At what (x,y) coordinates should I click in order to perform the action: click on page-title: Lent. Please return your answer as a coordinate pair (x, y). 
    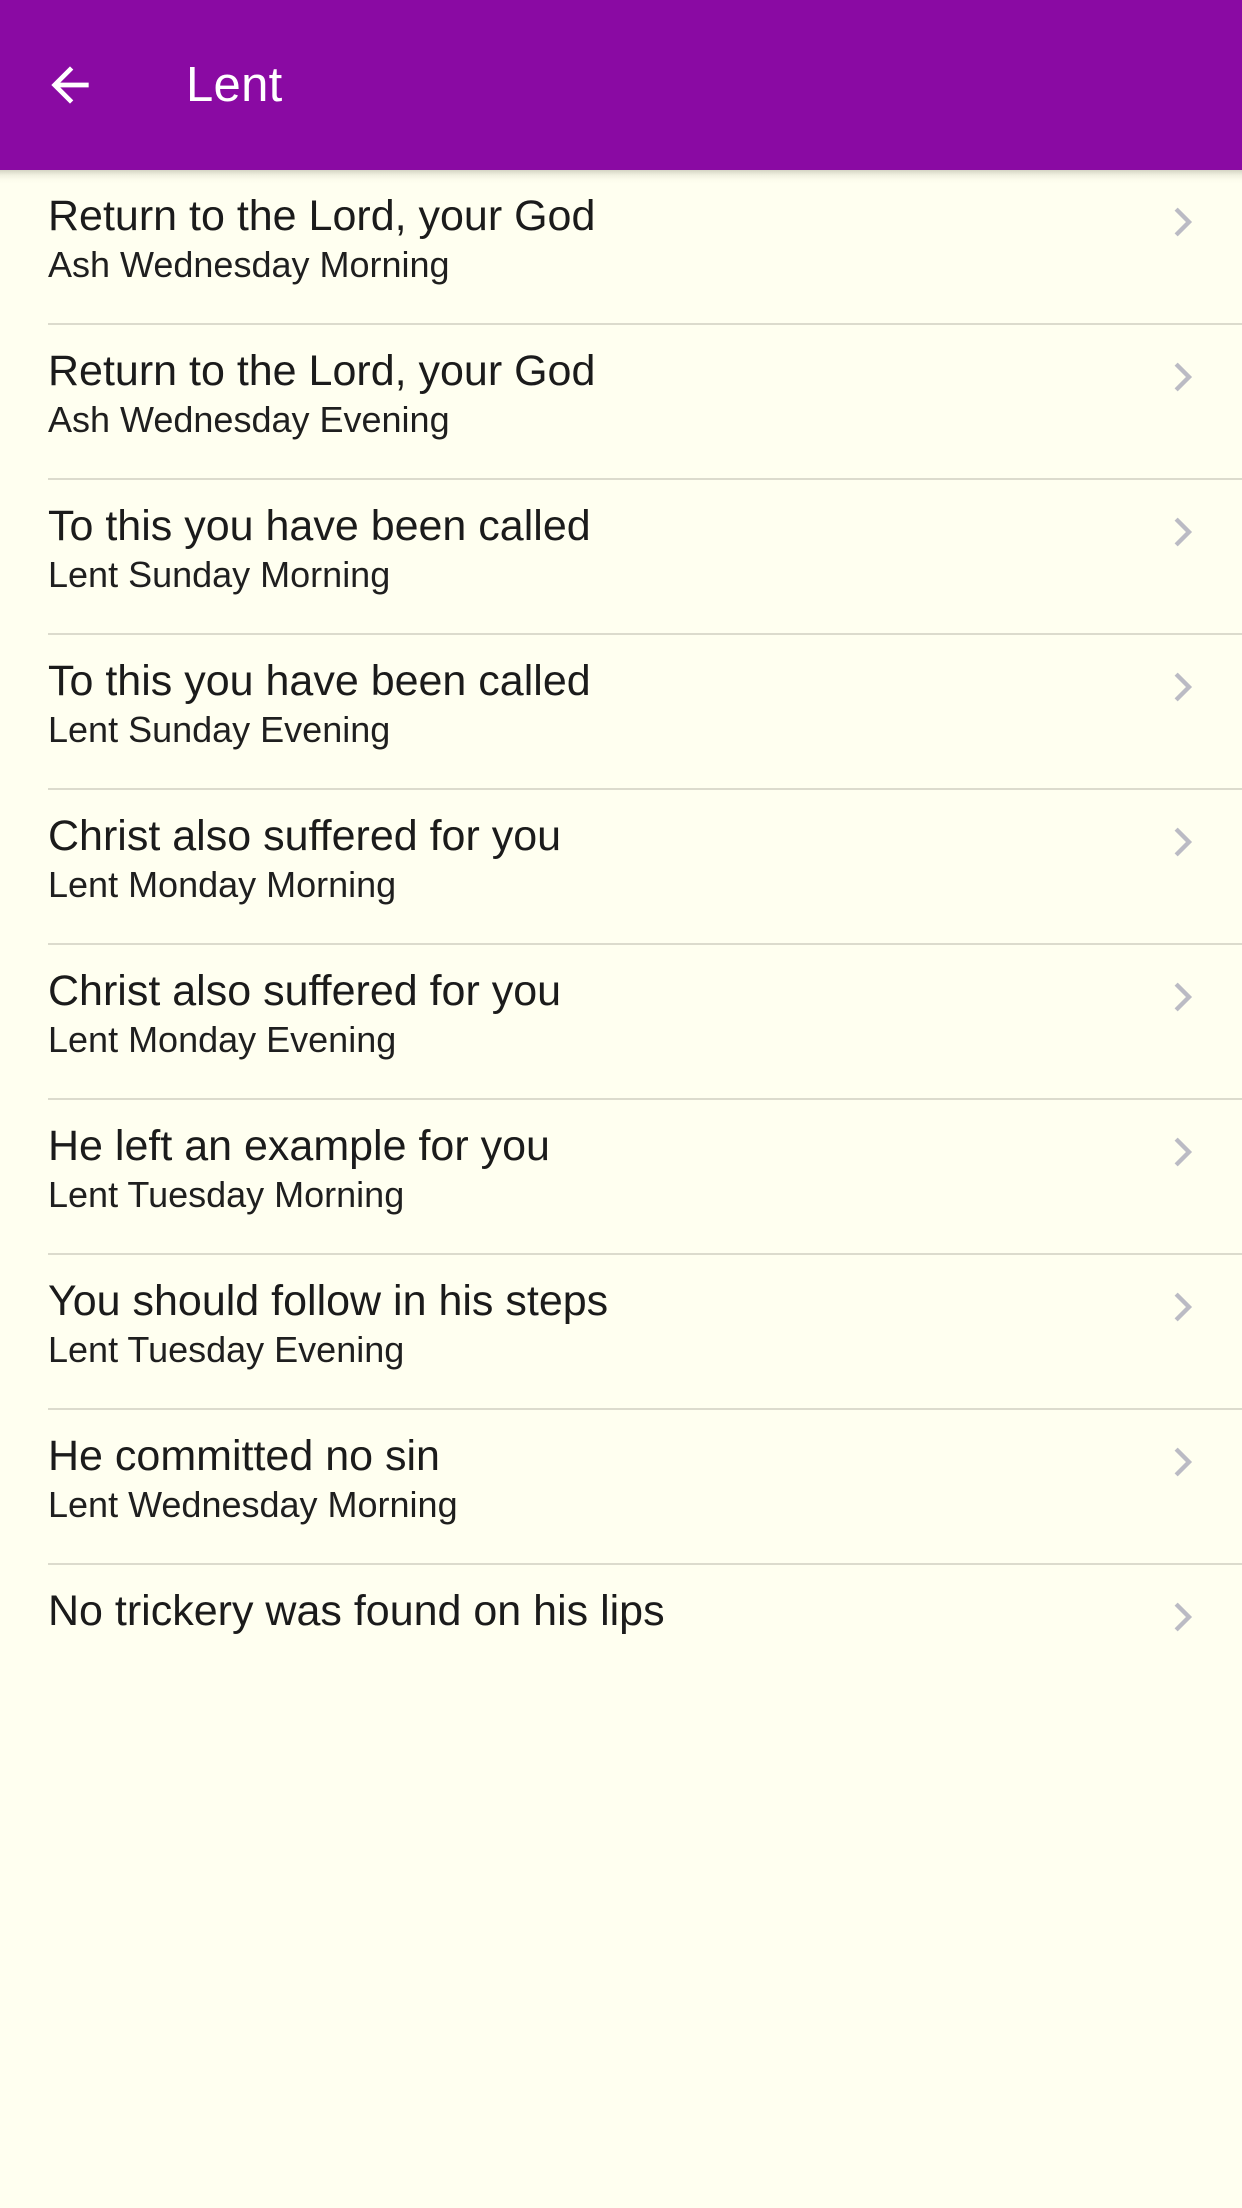
    Looking at the image, I should click on (234, 84).